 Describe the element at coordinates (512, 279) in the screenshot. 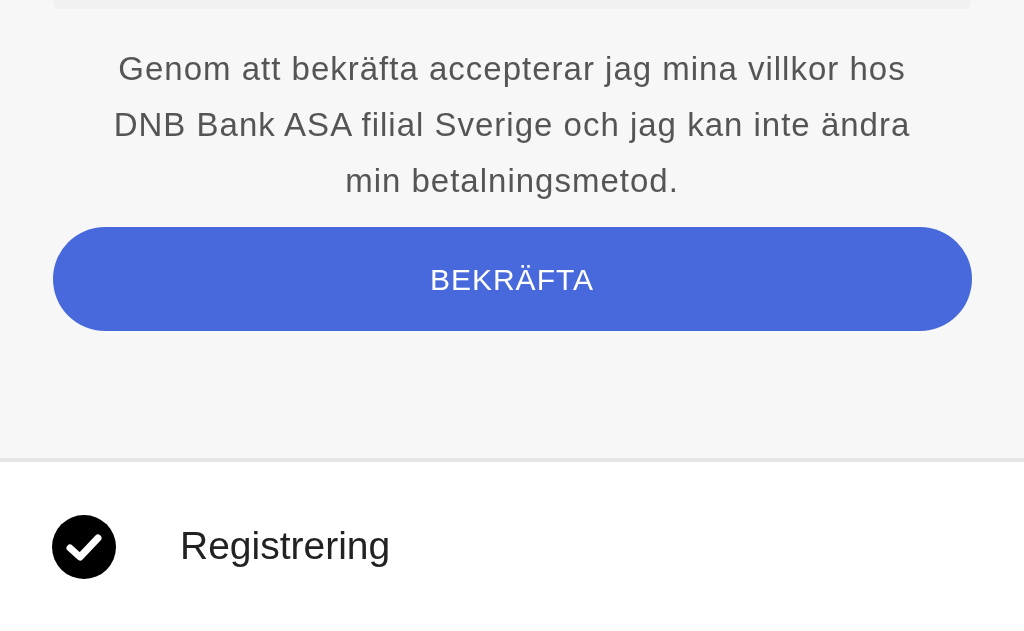

I see `confirm-button: BEKRÄFTA` at that location.